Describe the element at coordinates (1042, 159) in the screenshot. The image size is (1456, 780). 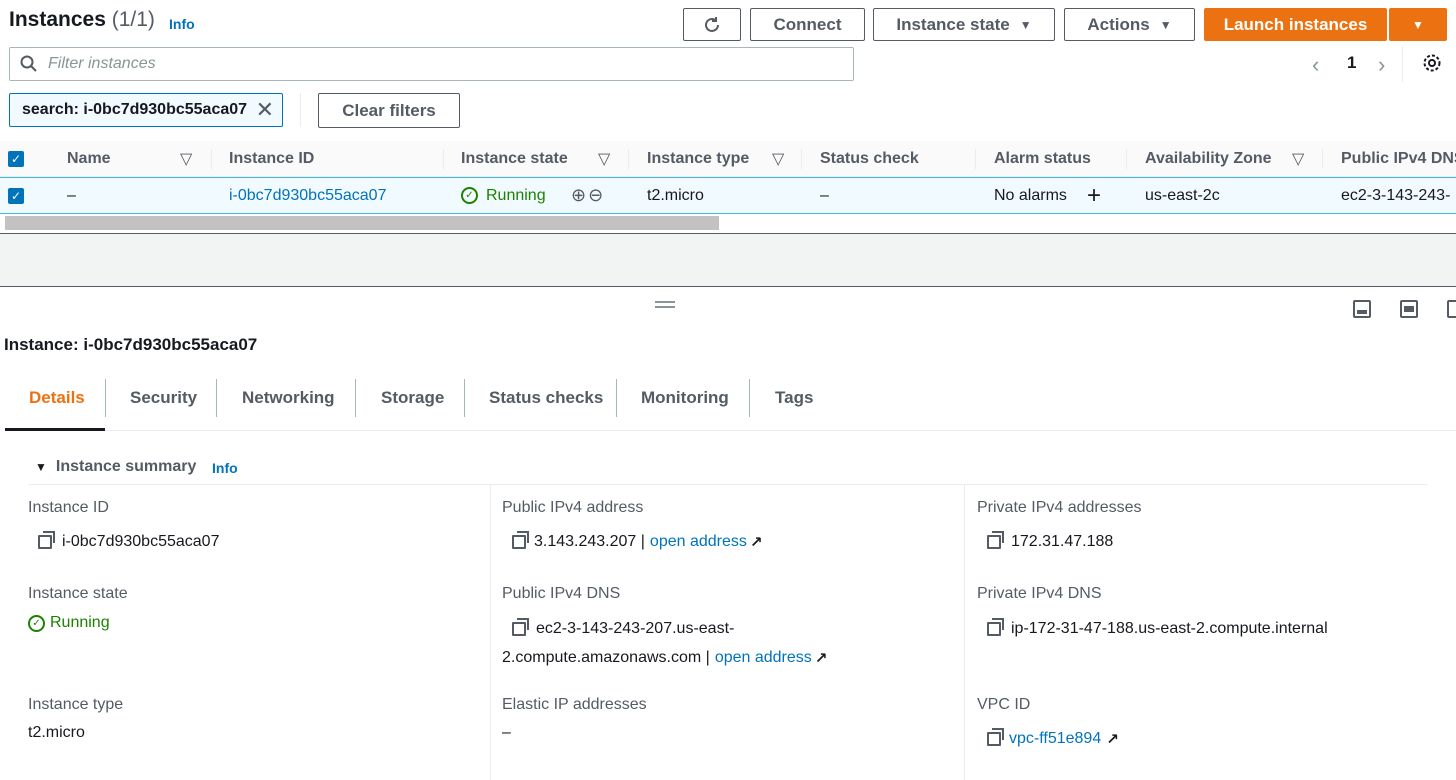
I see `col-alarm-status: Alarm status` at that location.